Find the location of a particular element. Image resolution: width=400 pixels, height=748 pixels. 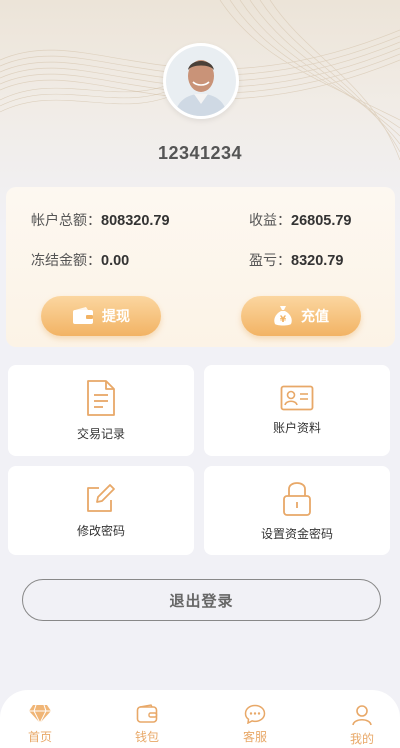

profit-loss-label: 盈亏： is located at coordinates (270, 260).